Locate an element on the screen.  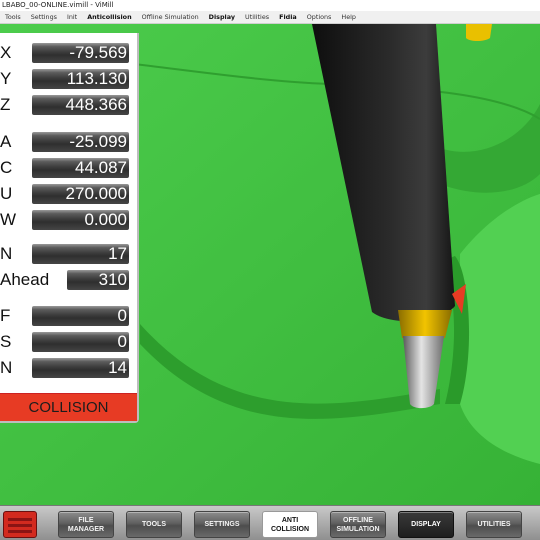
menu-item-utilities: Utilities is located at coordinates (257, 17).